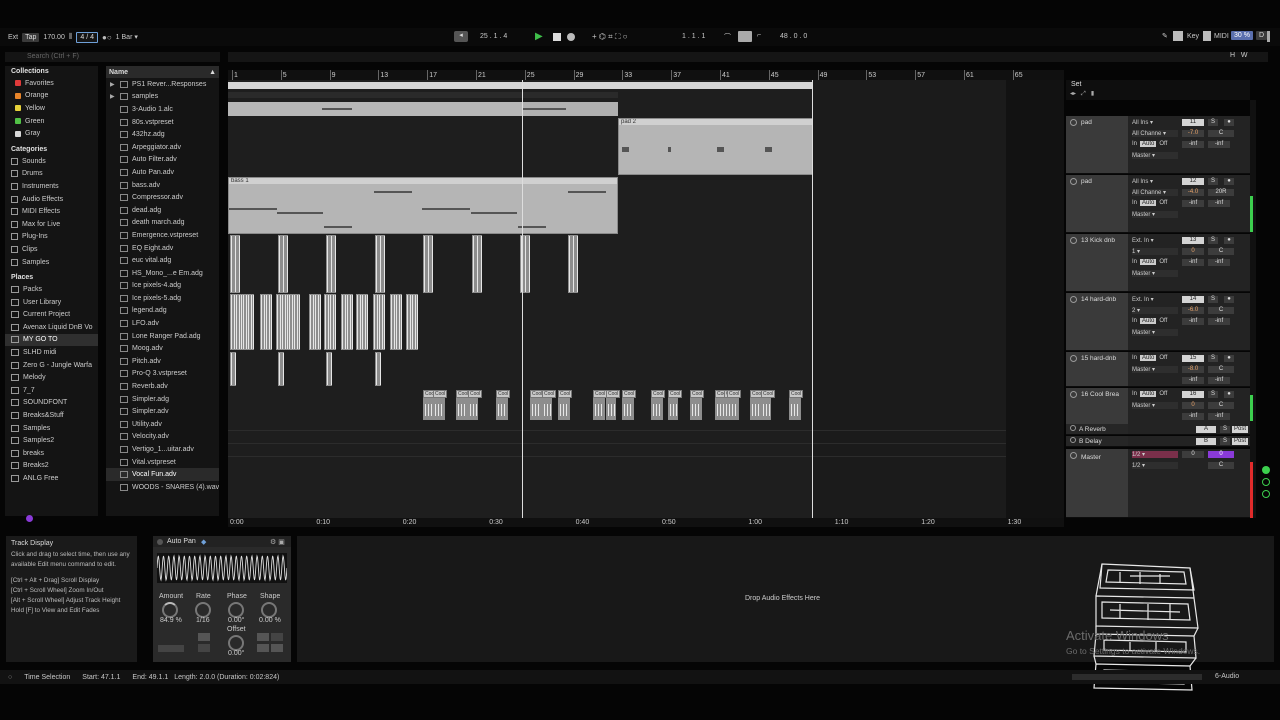 The width and height of the screenshot is (1280, 720). Describe the element at coordinates (1239, 55) in the screenshot. I see `hw-toggle: H W` at that location.